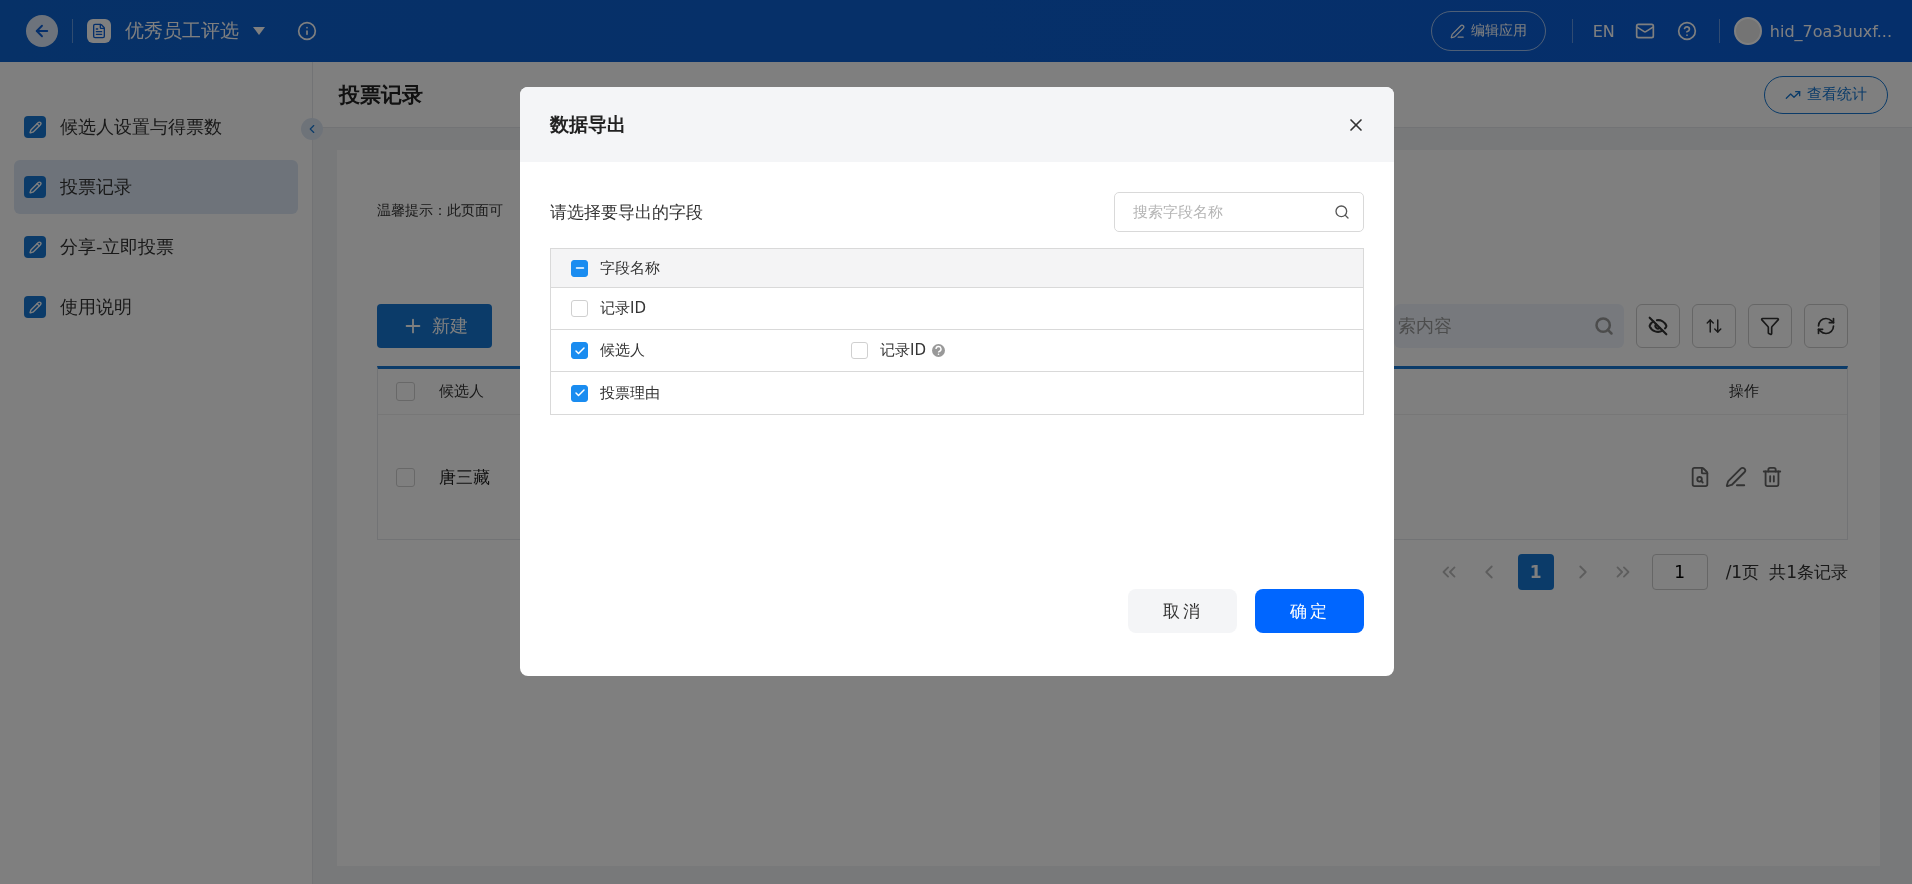 Image resolution: width=1912 pixels, height=884 pixels. Describe the element at coordinates (630, 268) in the screenshot. I see `column-header: 字段名称` at that location.